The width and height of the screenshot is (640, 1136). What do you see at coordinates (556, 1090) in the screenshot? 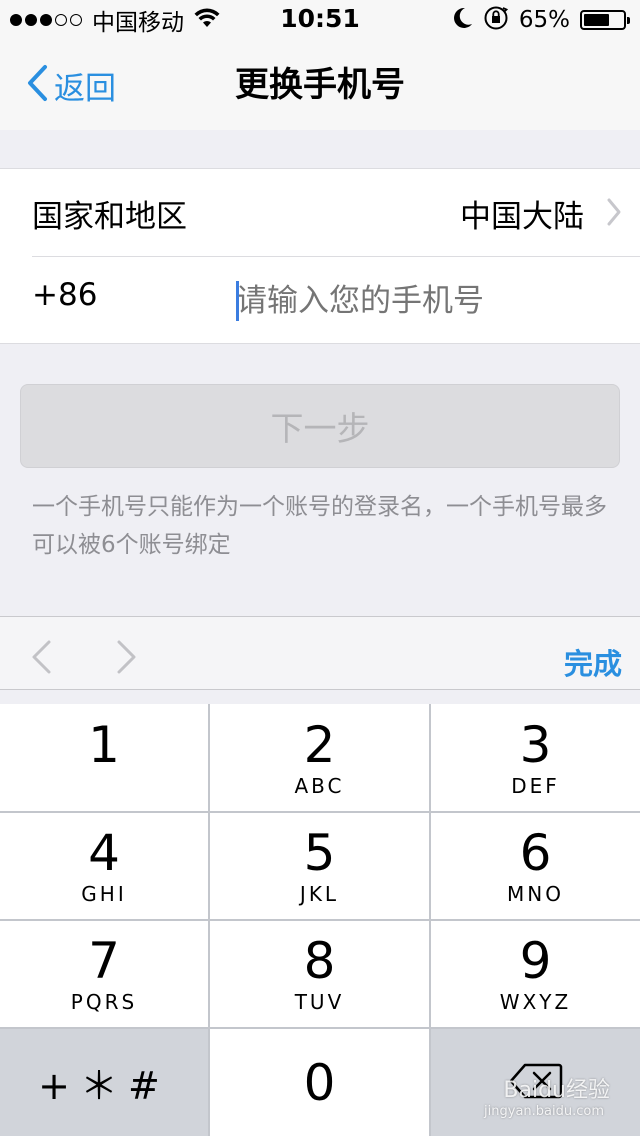
I see `watermark-logo: Baidu经验` at bounding box center [556, 1090].